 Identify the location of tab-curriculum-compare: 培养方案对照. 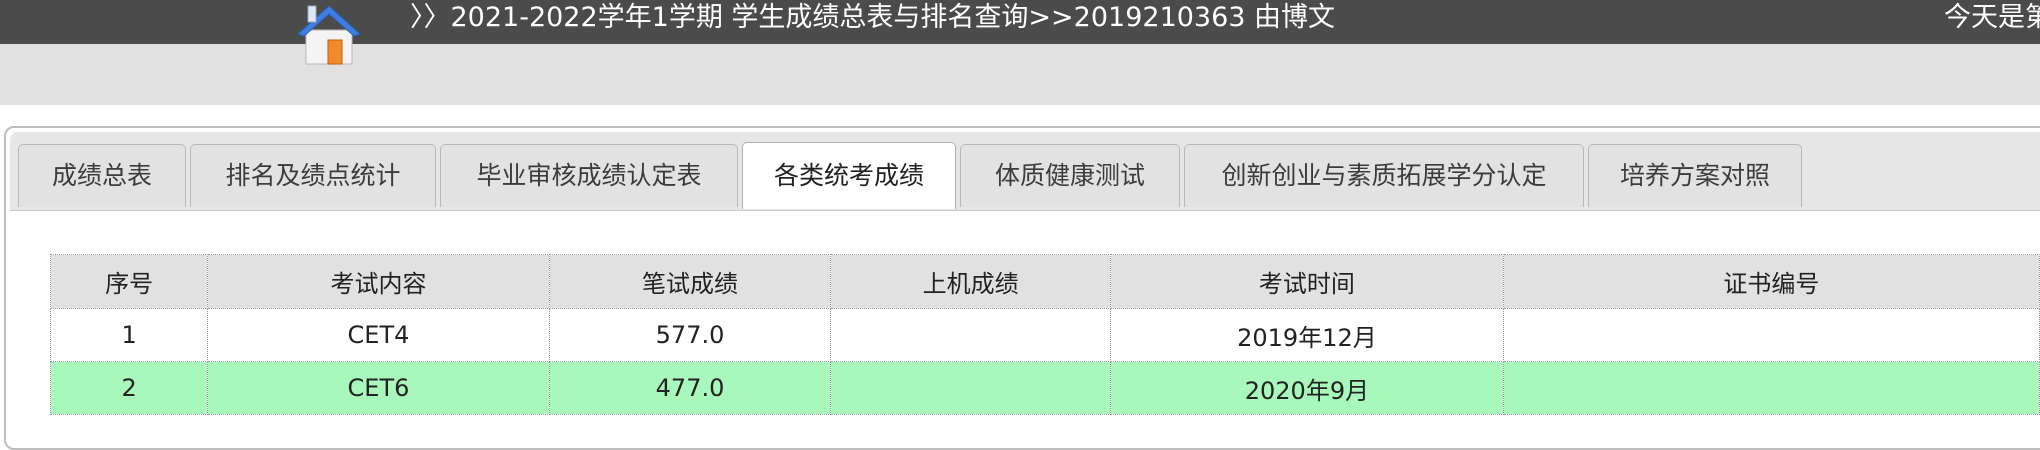
(1695, 175).